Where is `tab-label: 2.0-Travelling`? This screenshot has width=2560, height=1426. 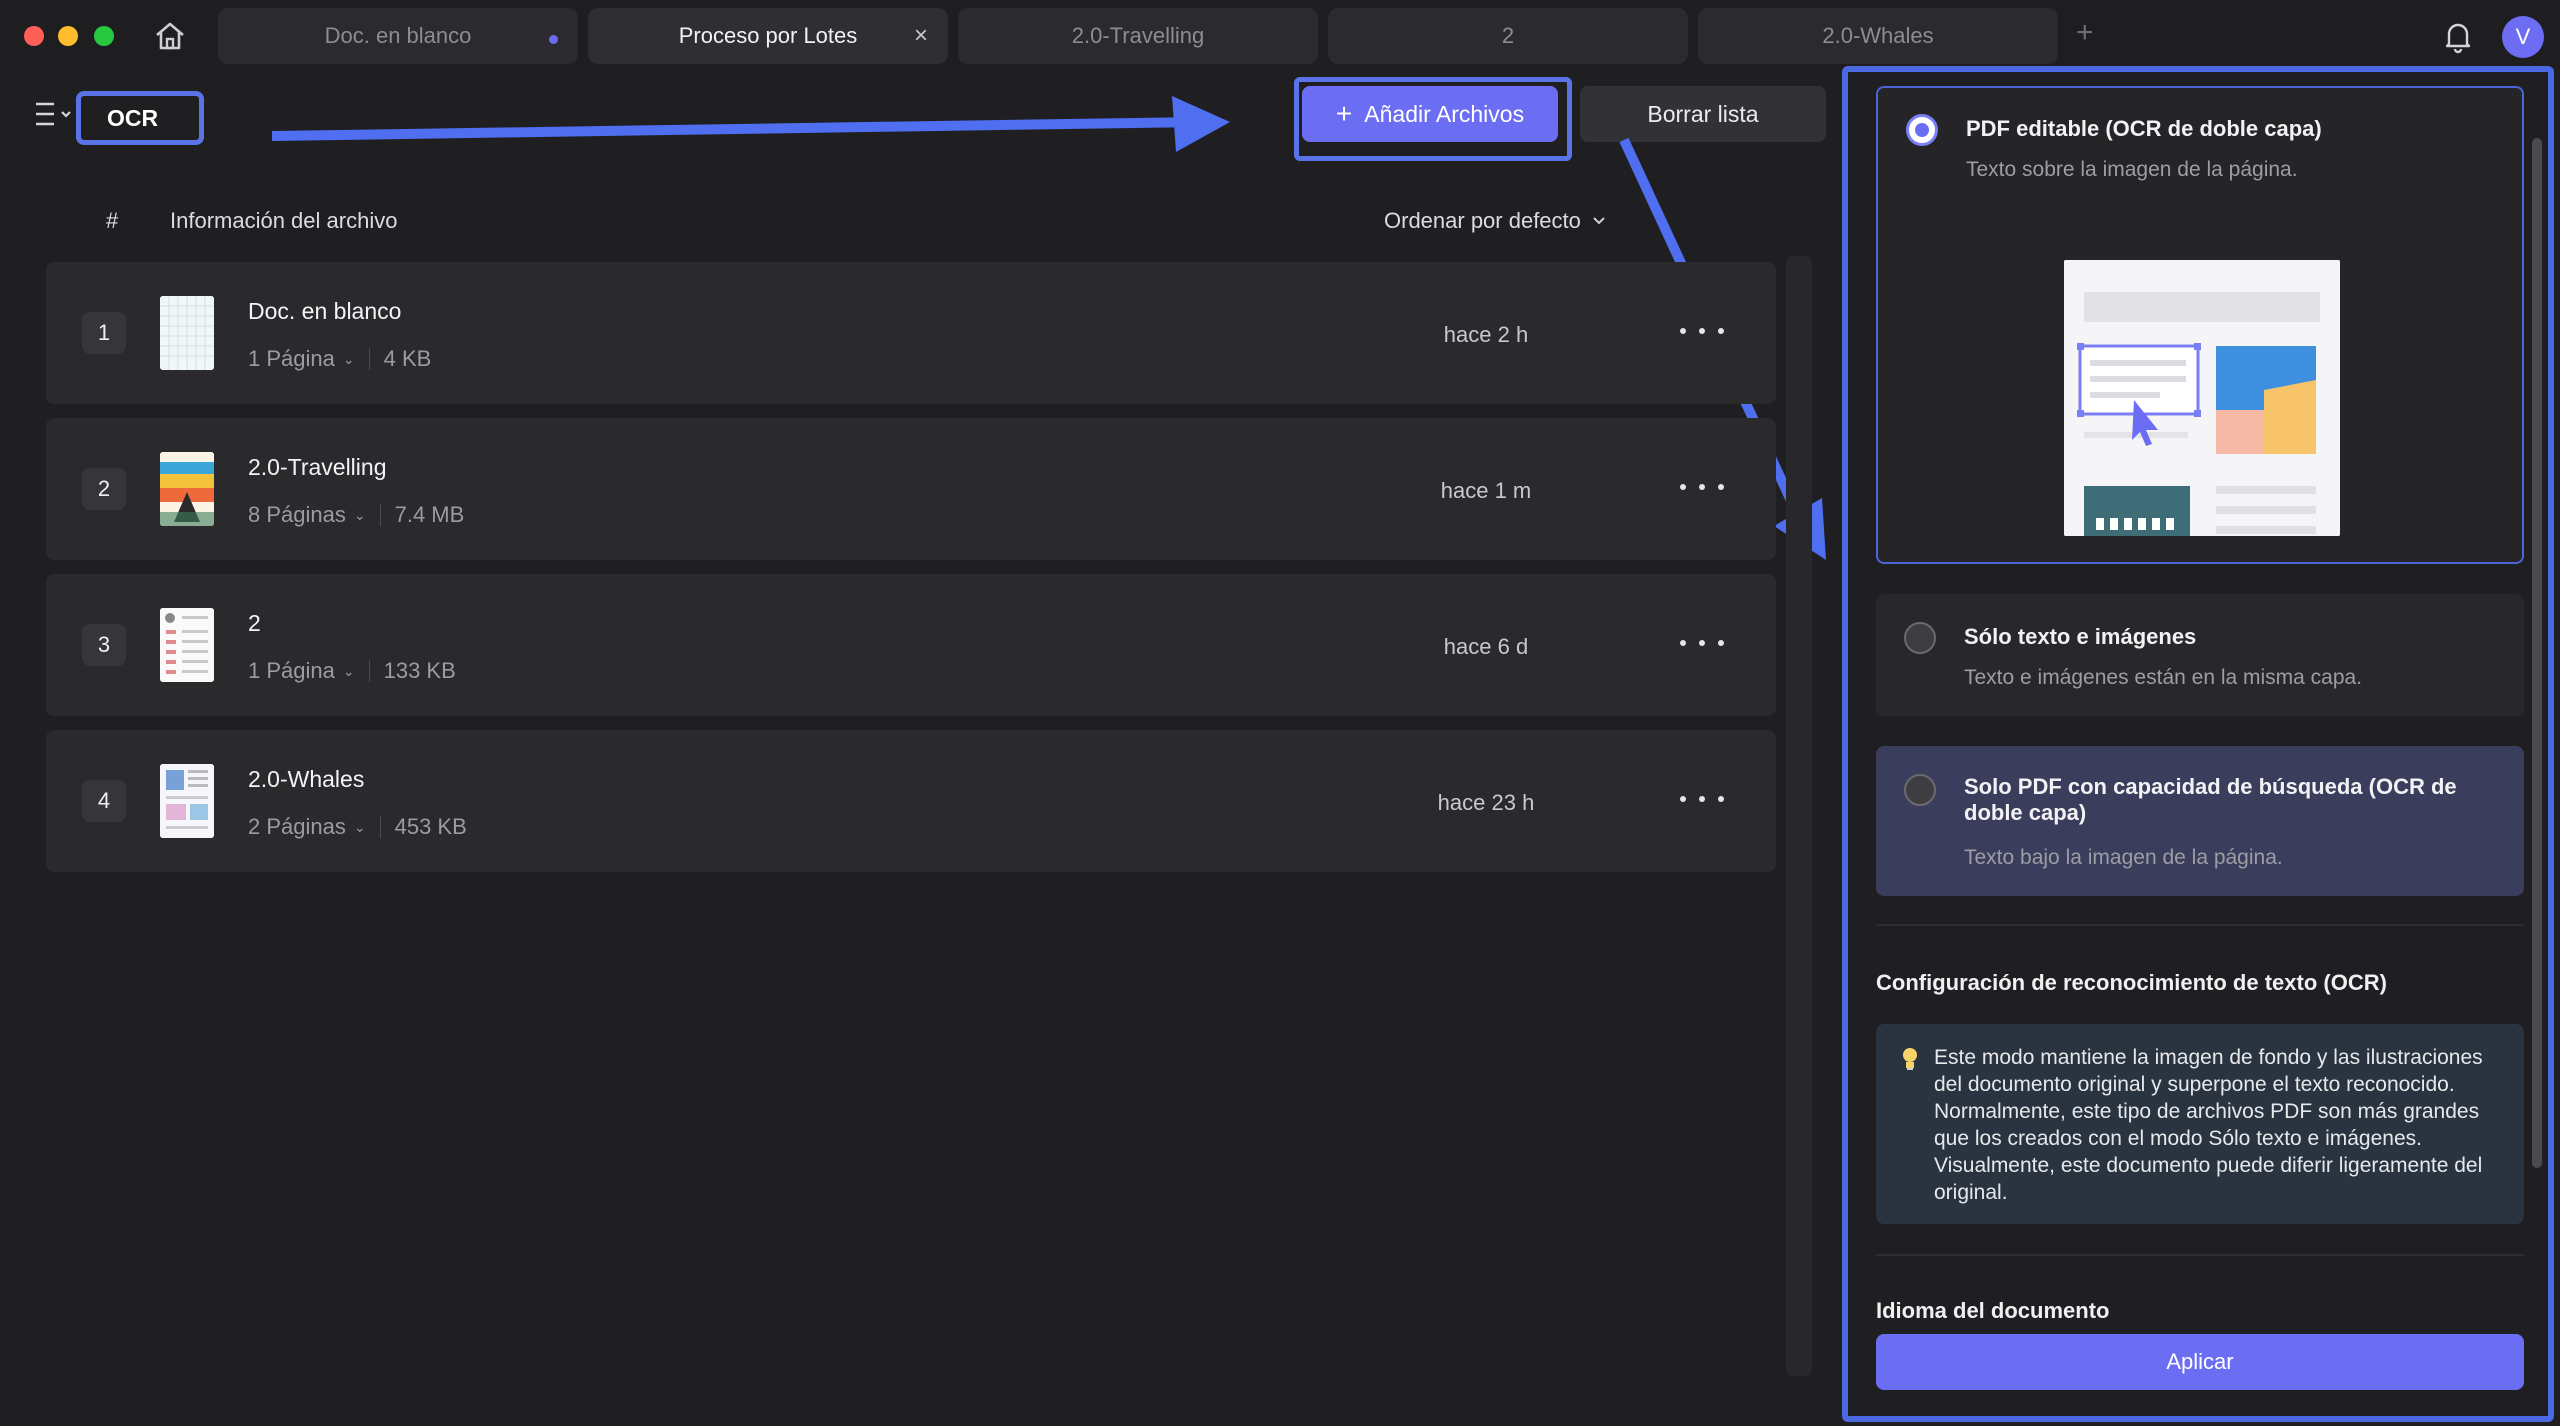
tab-label: 2.0-Travelling is located at coordinates (1138, 35).